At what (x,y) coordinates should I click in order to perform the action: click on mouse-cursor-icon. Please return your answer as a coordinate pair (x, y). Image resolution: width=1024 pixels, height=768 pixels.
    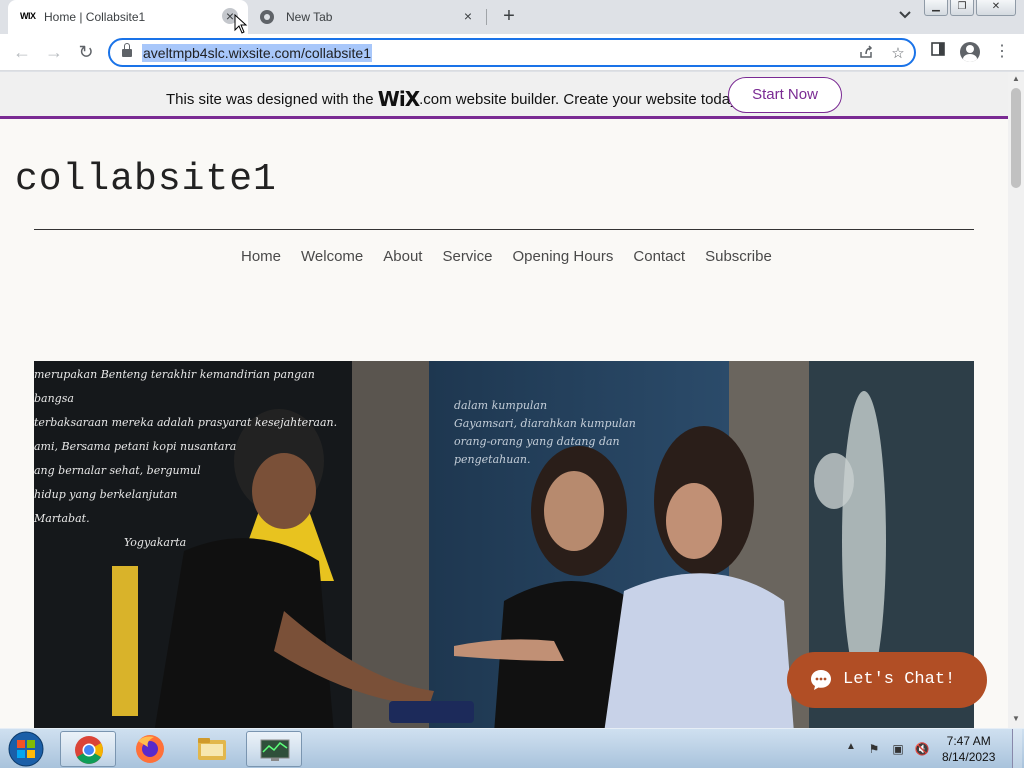
    Looking at the image, I should click on (241, 24).